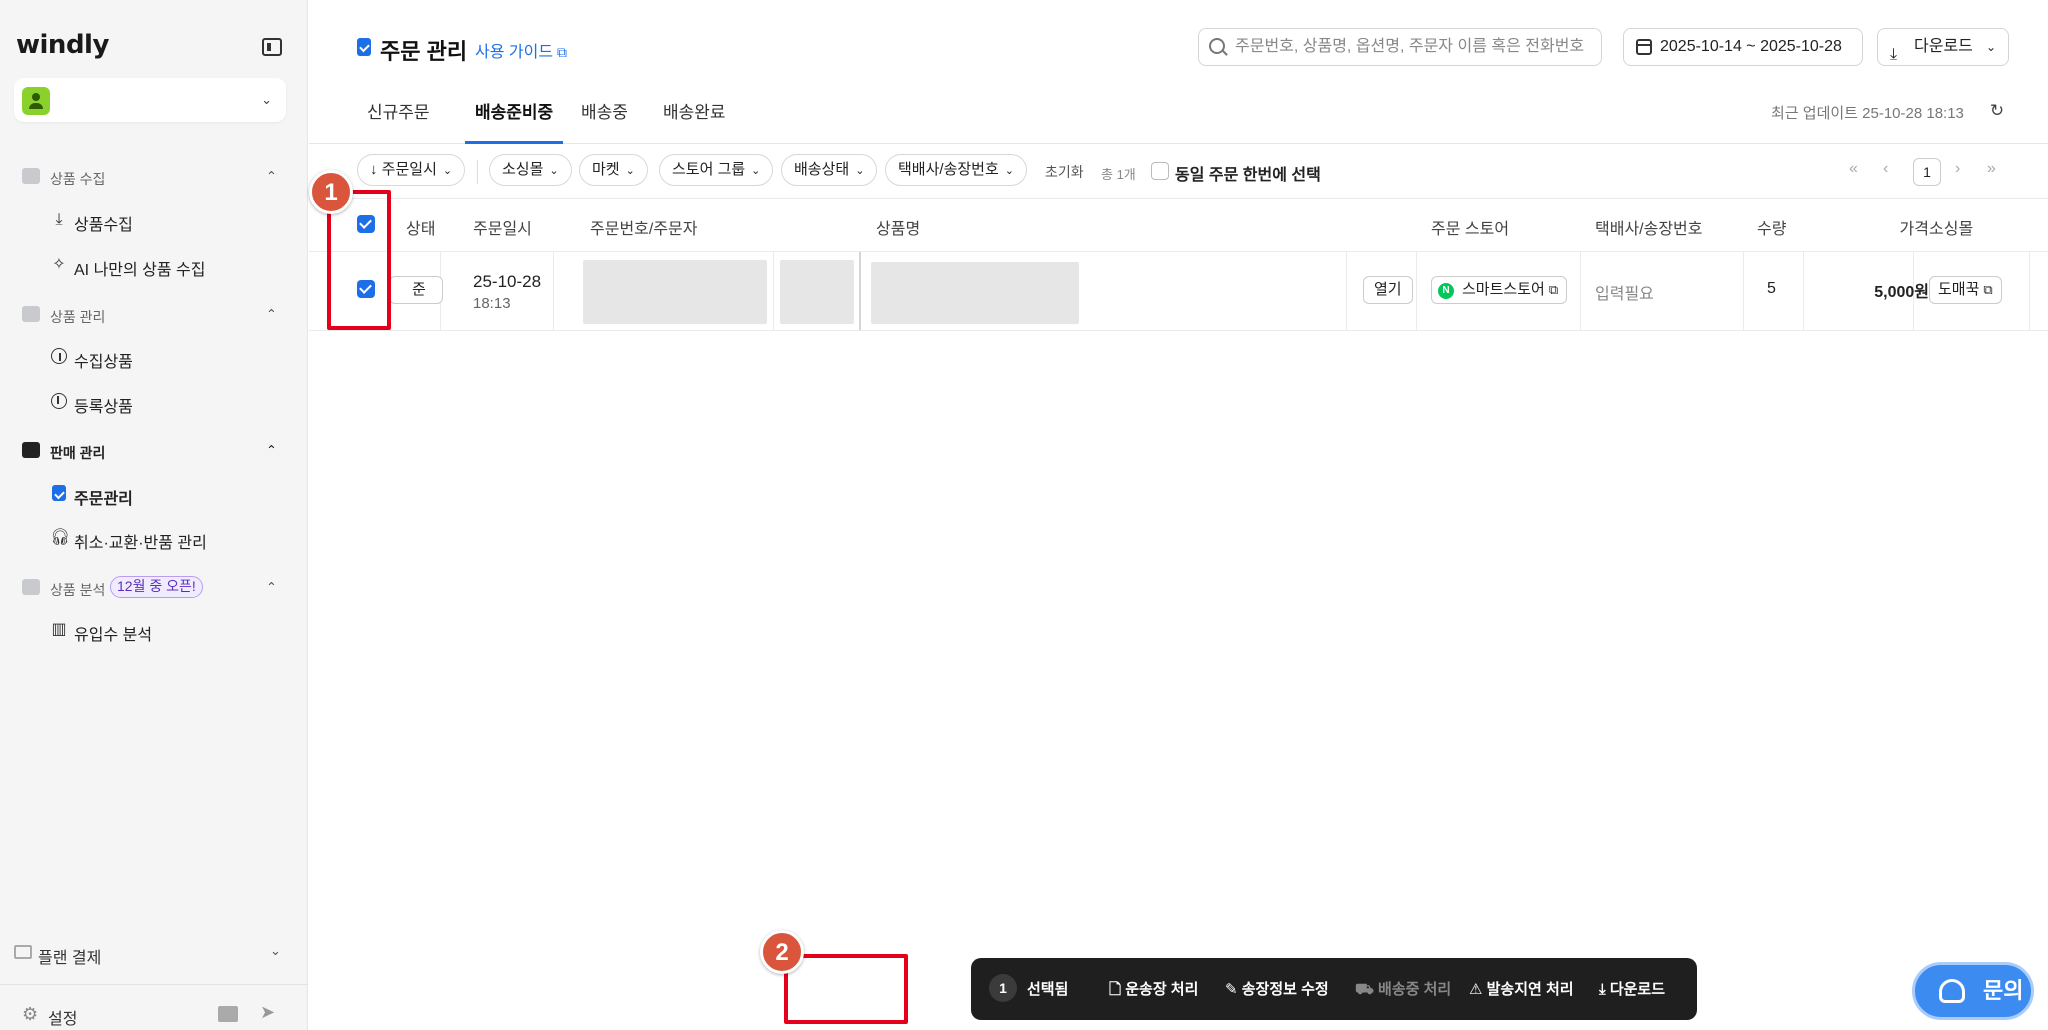  Describe the element at coordinates (60, 537) in the screenshot. I see `headset-icon: 🎧︎` at that location.